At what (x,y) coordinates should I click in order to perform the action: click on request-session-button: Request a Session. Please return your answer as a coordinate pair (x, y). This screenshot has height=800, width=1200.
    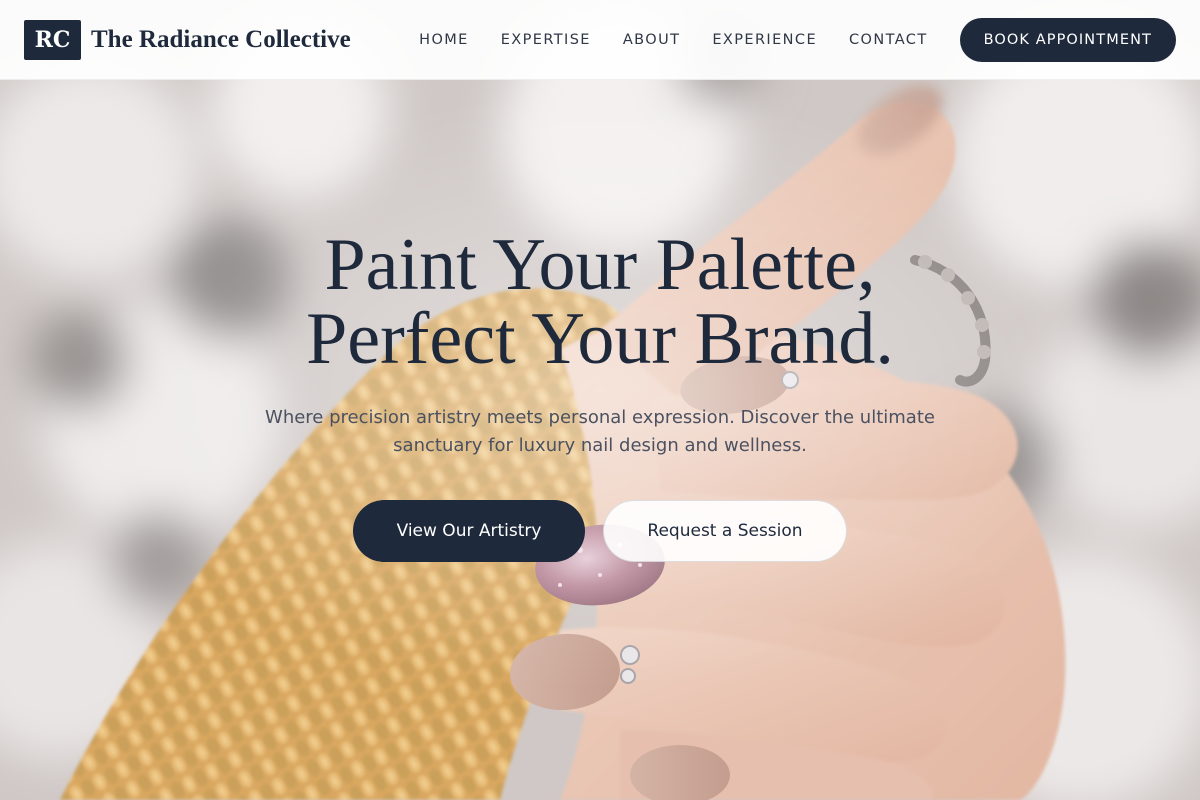
    Looking at the image, I should click on (725, 531).